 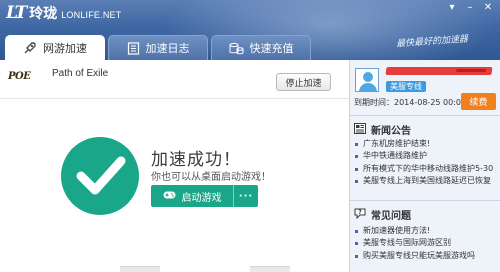 What do you see at coordinates (270, 269) in the screenshot?
I see `bottom-control-right` at bounding box center [270, 269].